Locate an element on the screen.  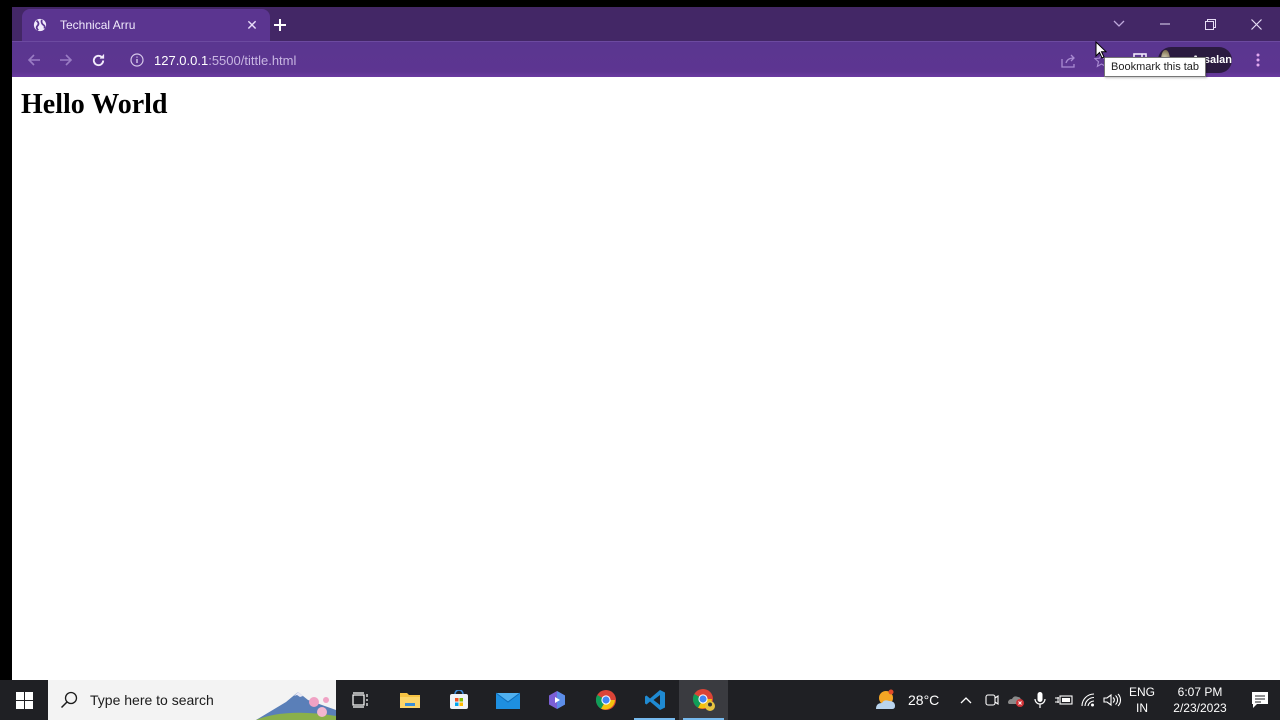
browser-titlebar: Technical Arru ✕ is located at coordinates (646, 24).